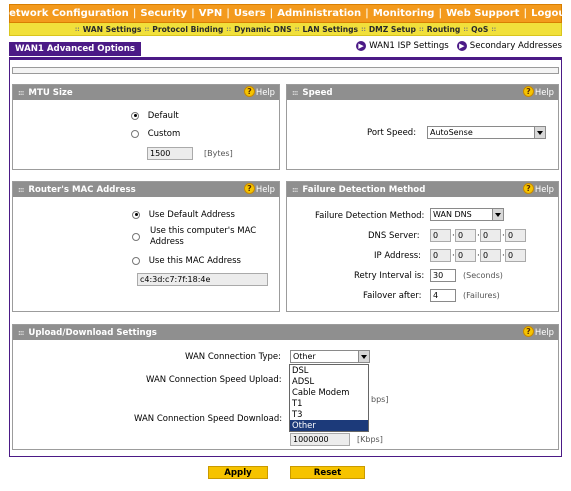 The height and width of the screenshot is (491, 571). What do you see at coordinates (482, 13) in the screenshot?
I see `nav-web-support: Web Support` at bounding box center [482, 13].